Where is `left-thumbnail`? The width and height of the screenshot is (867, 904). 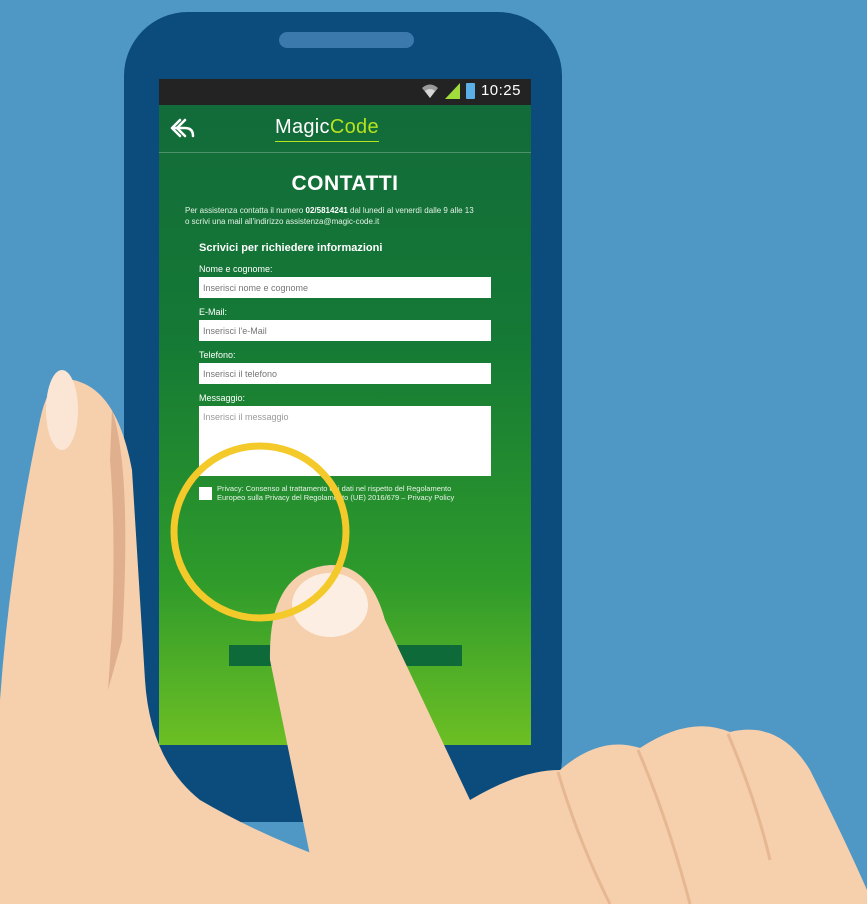 left-thumbnail is located at coordinates (62, 410).